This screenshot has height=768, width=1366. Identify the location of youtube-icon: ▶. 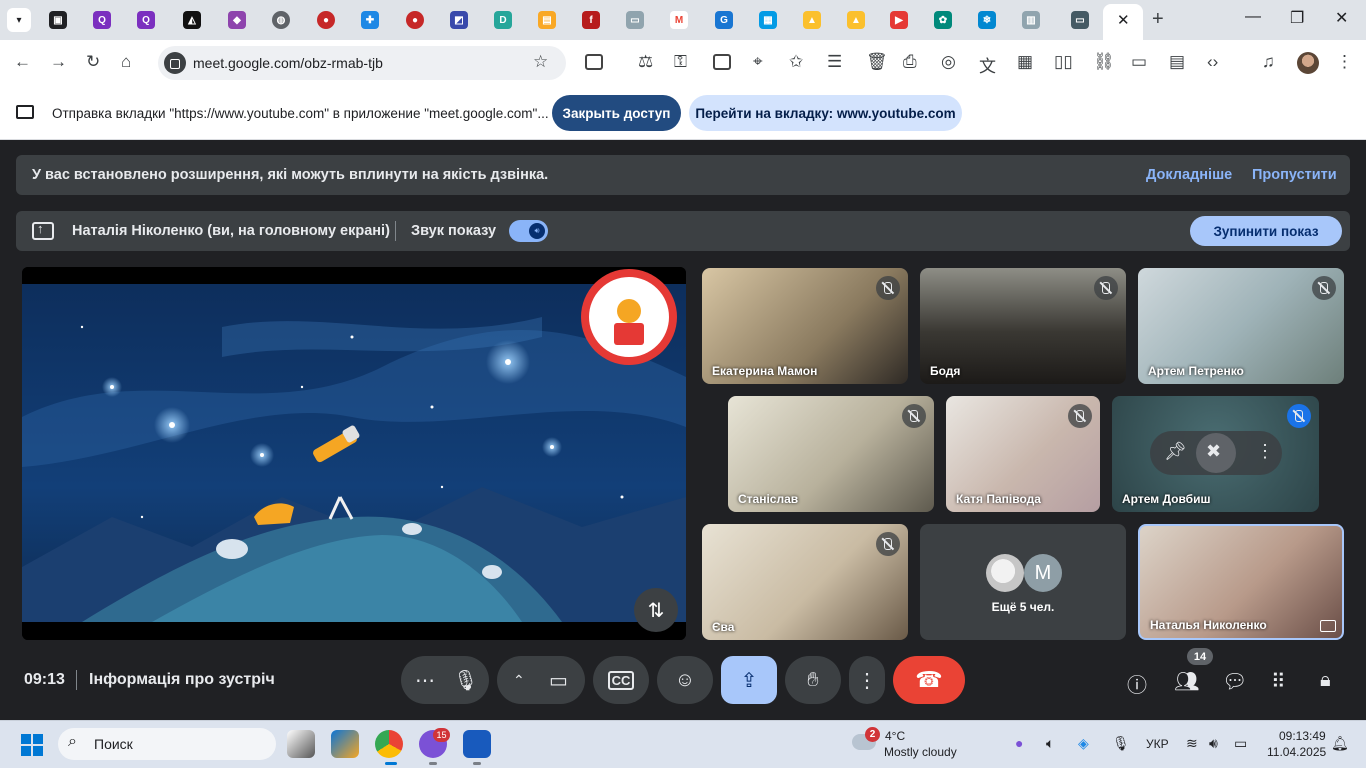
(899, 20).